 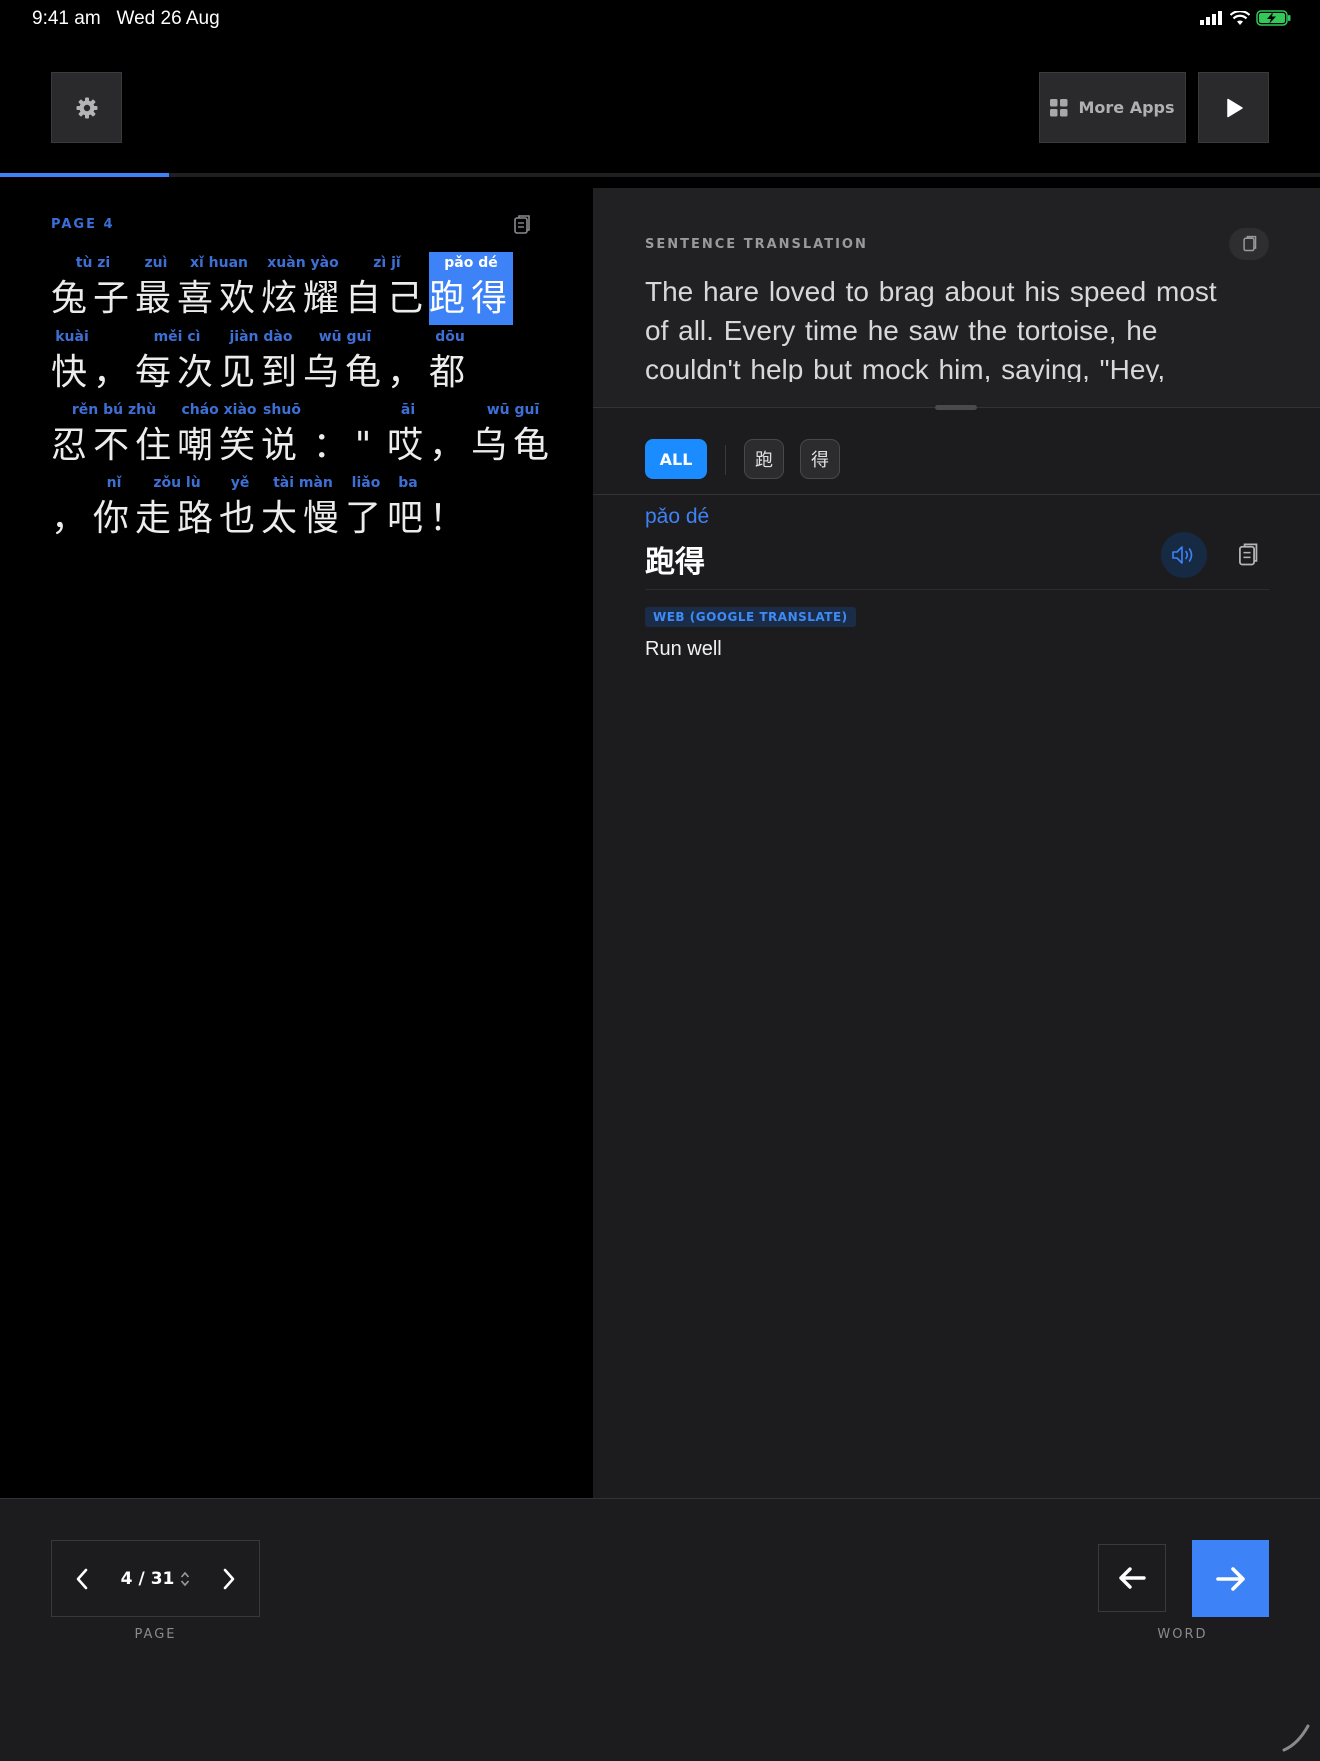 What do you see at coordinates (282, 445) in the screenshot?
I see `word-characters: 说` at bounding box center [282, 445].